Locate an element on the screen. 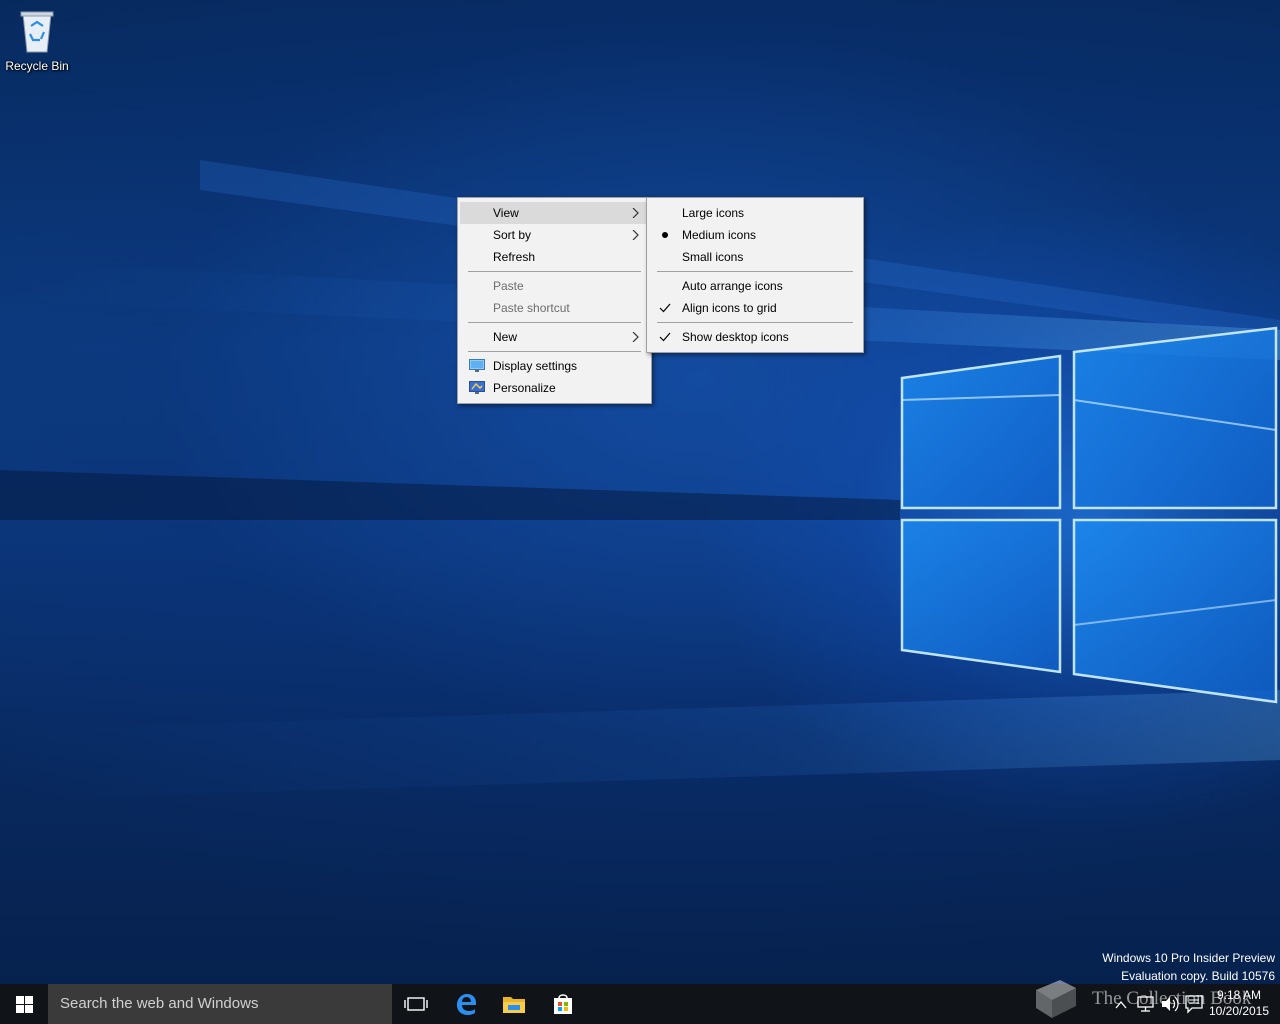 This screenshot has width=1280, height=1024. menu-item-label: Show desktop icons is located at coordinates (735, 337).